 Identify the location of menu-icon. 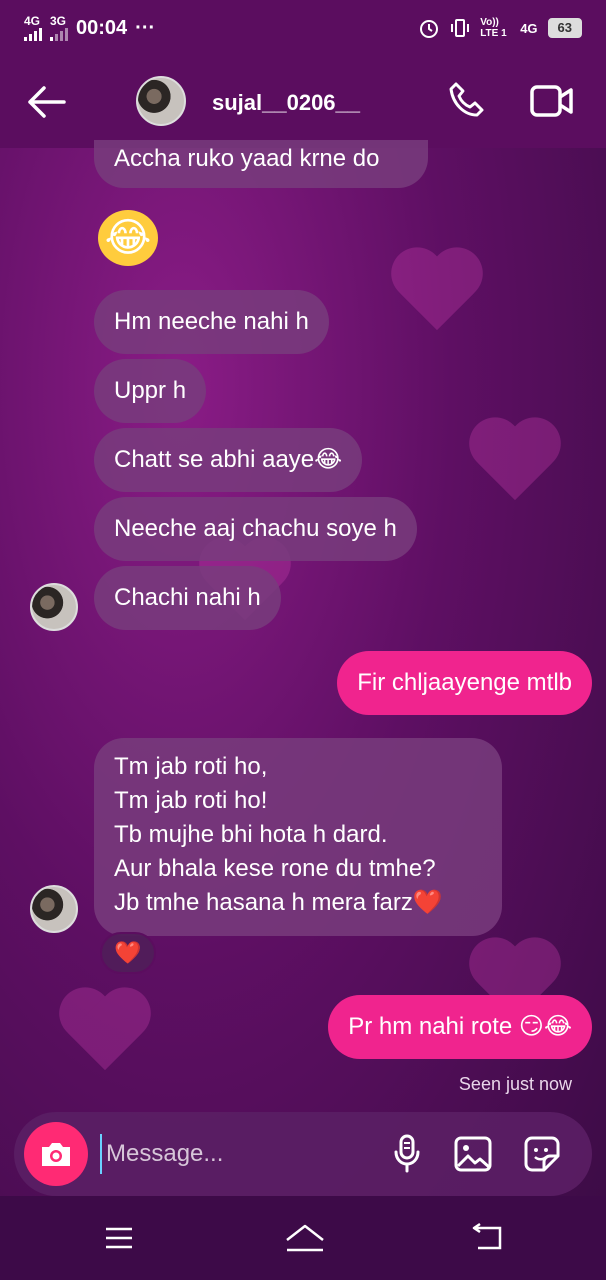
(119, 1238).